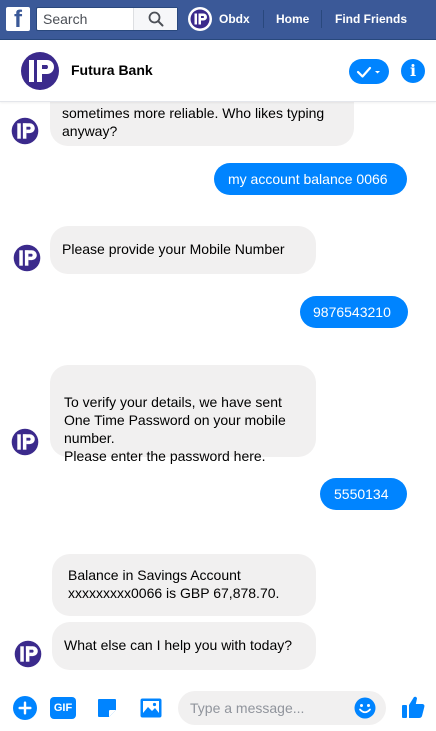  I want to click on message-text: Please provide your Mobile Number, so click(173, 249).